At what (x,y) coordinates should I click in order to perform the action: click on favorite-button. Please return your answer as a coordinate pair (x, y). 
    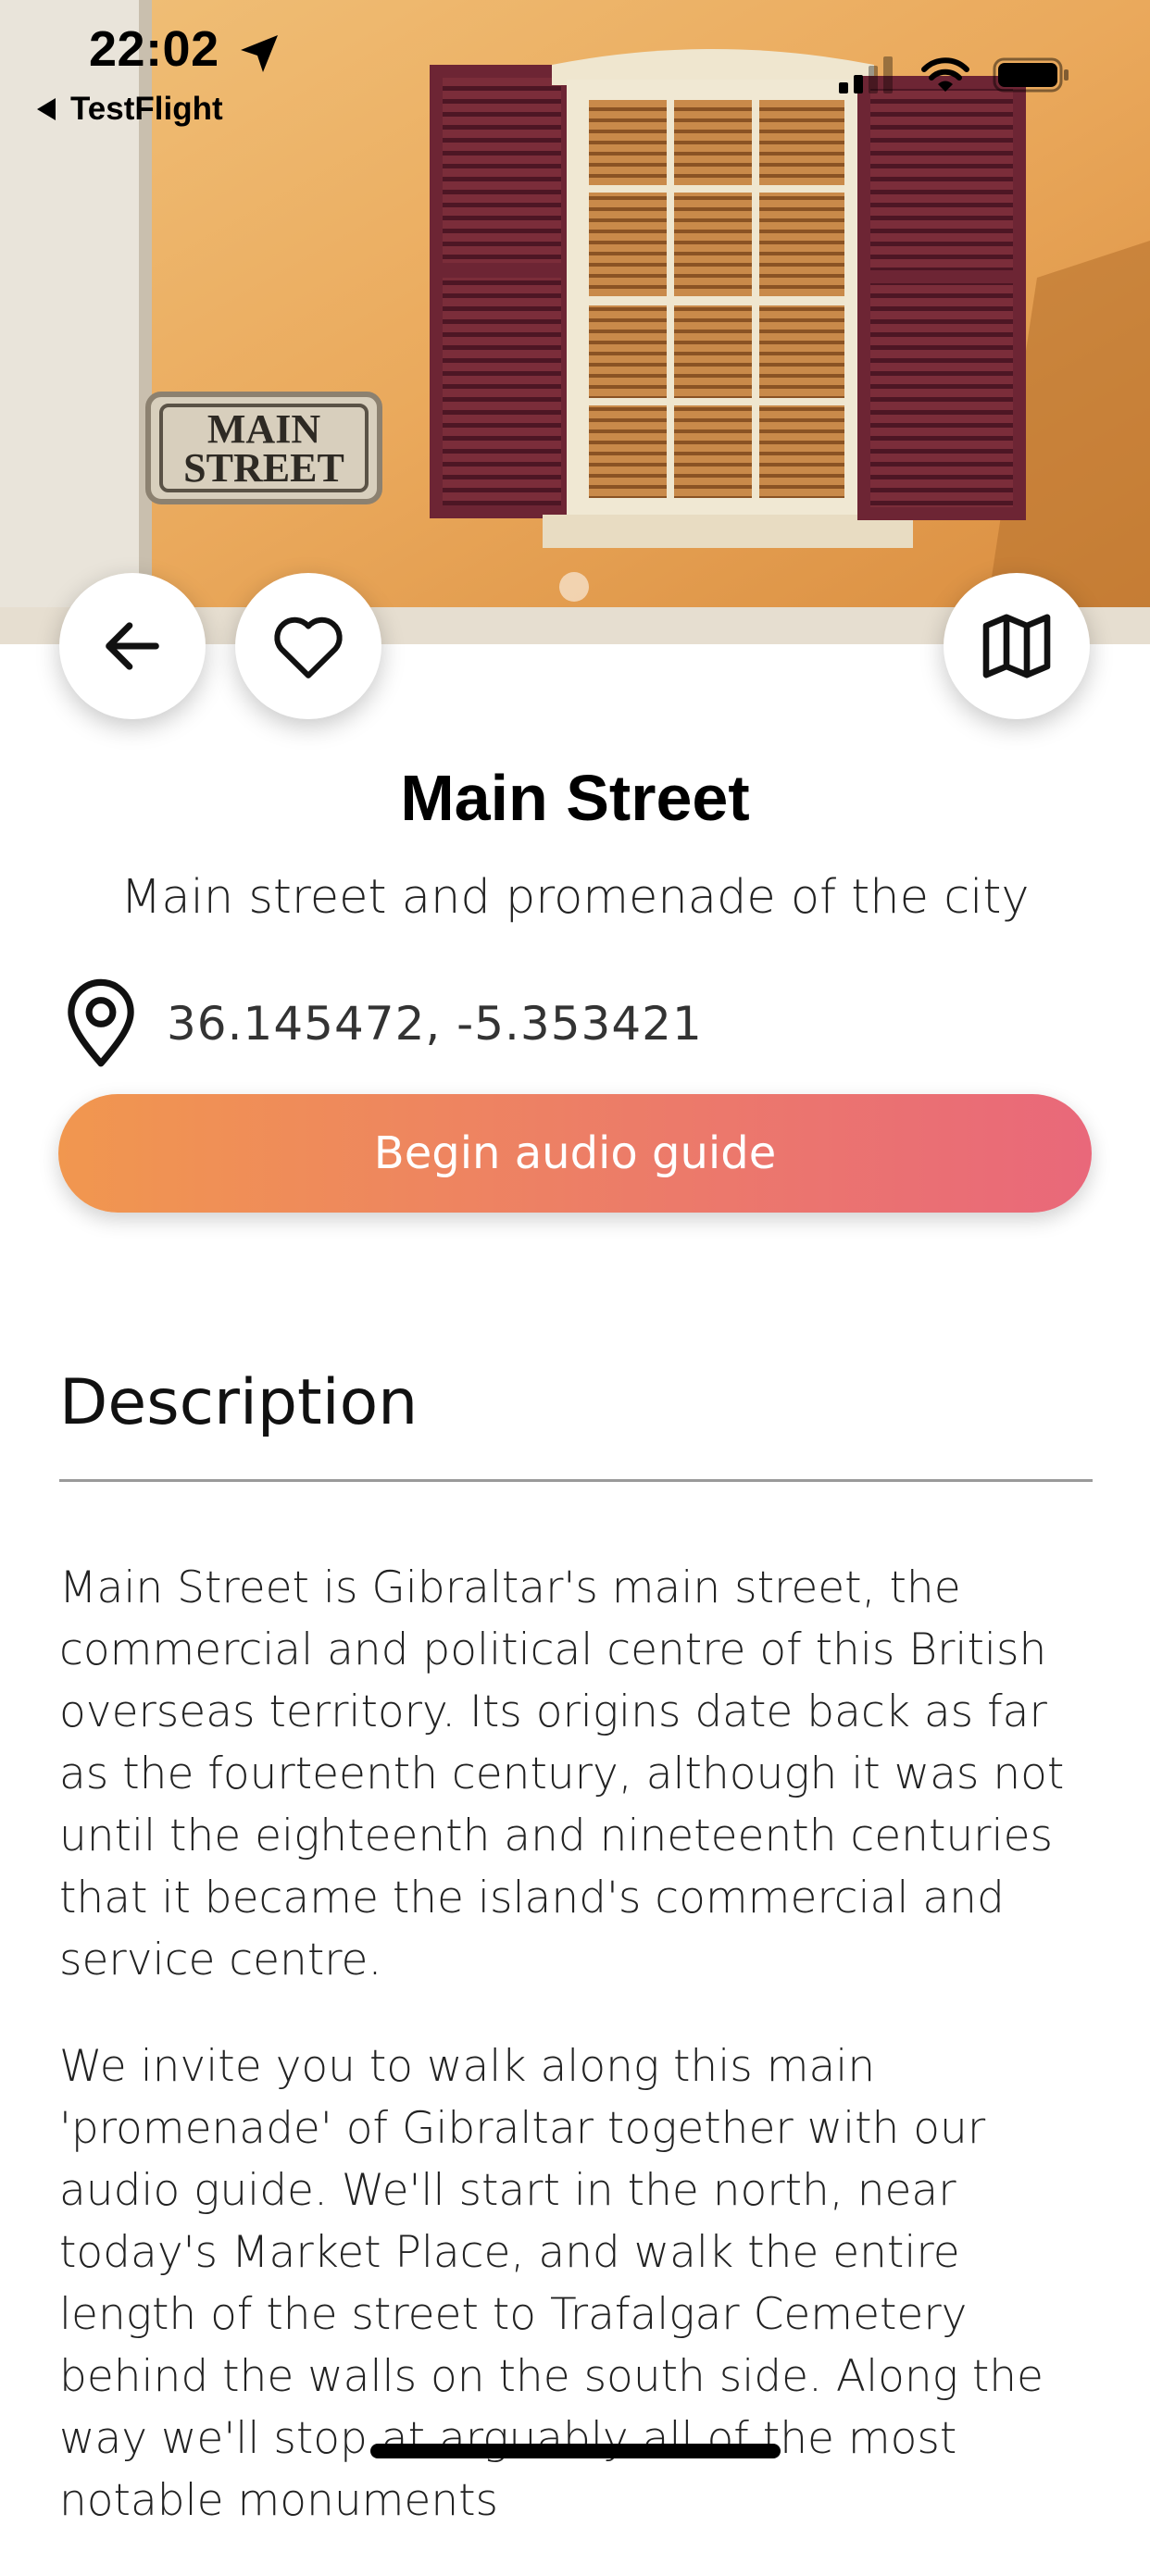
    Looking at the image, I should click on (308, 646).